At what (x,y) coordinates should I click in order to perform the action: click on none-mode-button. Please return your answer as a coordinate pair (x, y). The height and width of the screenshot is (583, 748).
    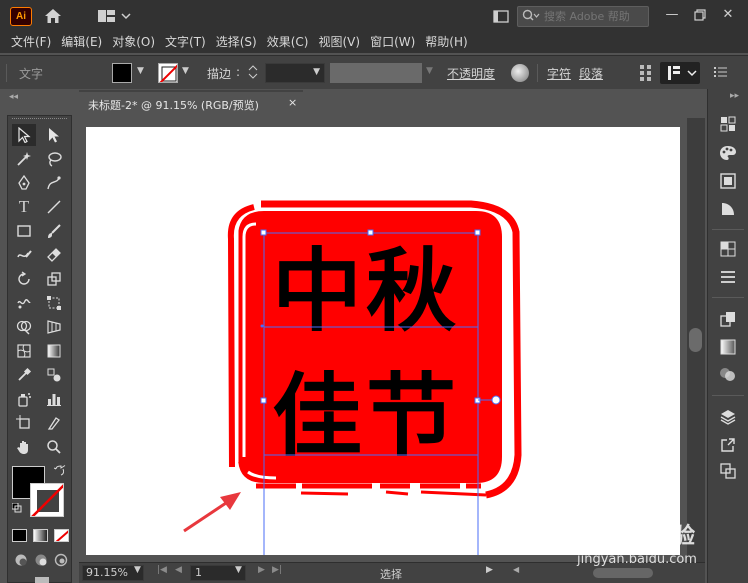
    Looking at the image, I should click on (61, 535).